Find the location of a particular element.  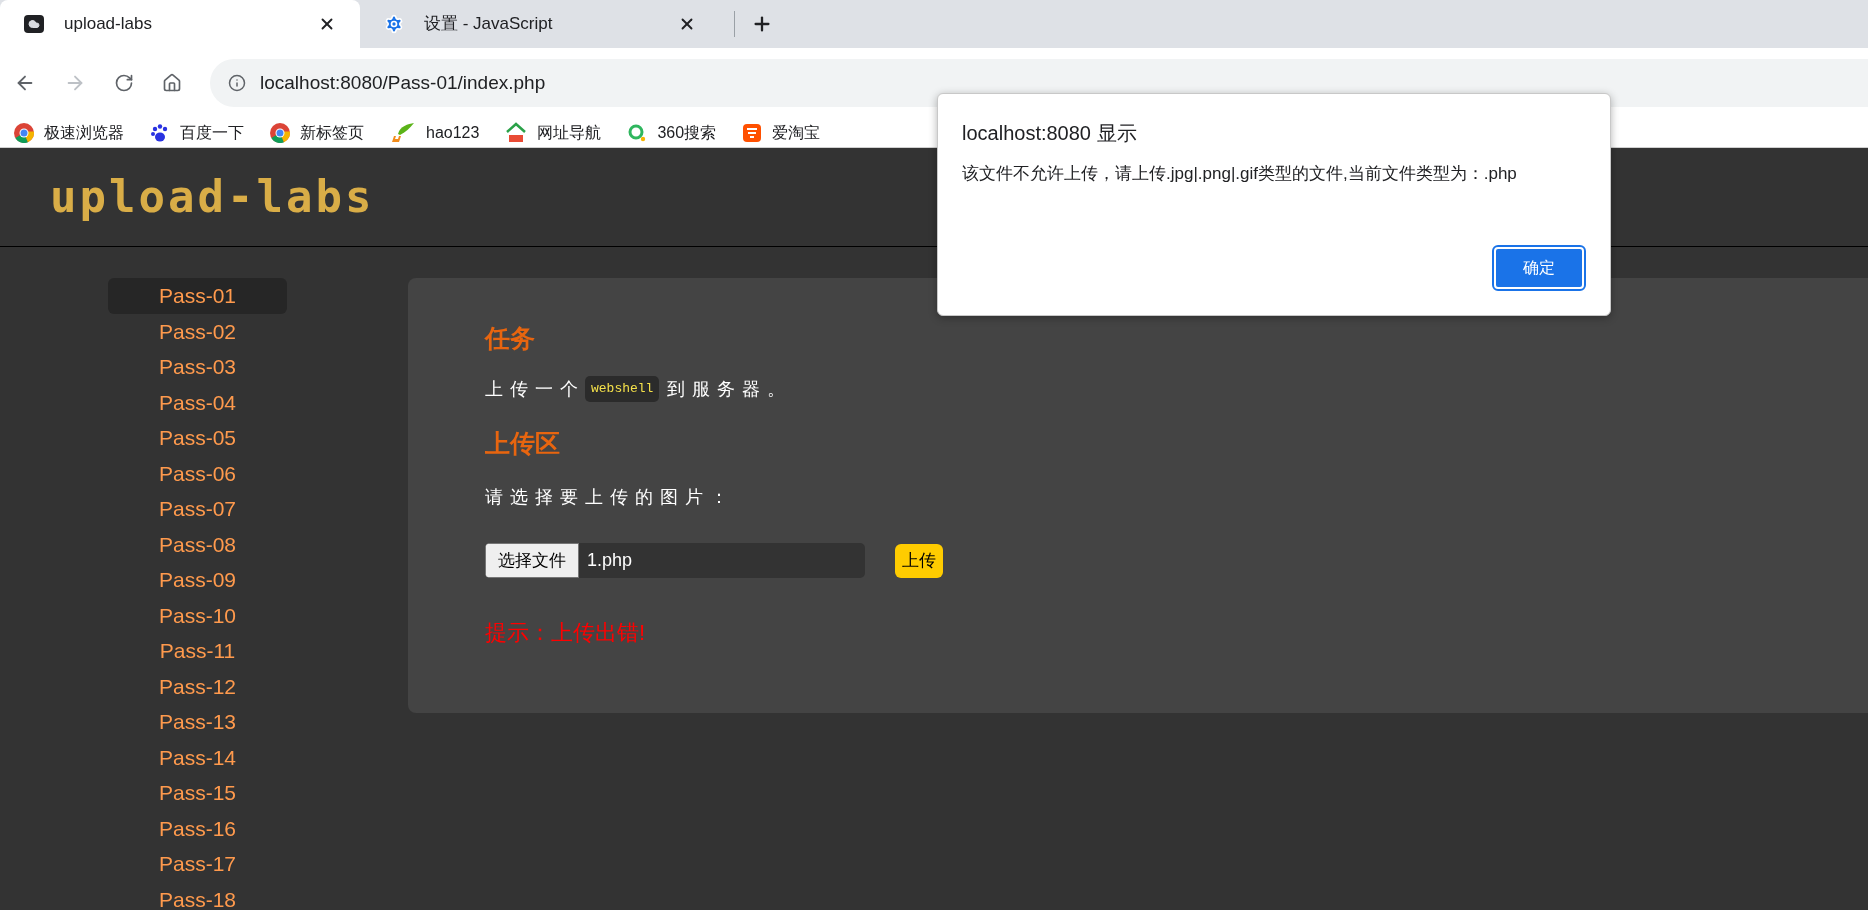

bookmark-link: 极速浏览器 is located at coordinates (84, 132).